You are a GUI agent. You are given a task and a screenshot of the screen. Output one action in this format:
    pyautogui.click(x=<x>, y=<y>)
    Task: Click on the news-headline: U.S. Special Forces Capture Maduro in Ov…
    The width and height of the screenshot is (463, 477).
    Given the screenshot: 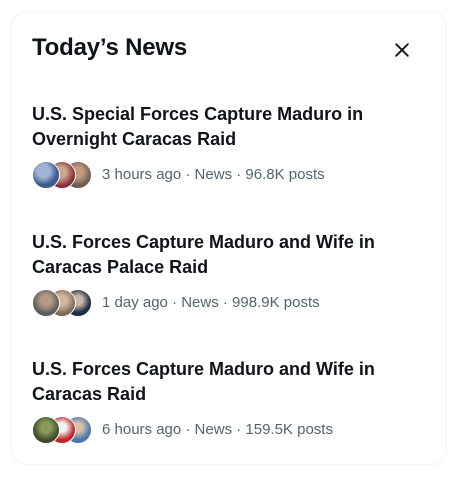 What is the action you would take?
    pyautogui.click(x=198, y=126)
    